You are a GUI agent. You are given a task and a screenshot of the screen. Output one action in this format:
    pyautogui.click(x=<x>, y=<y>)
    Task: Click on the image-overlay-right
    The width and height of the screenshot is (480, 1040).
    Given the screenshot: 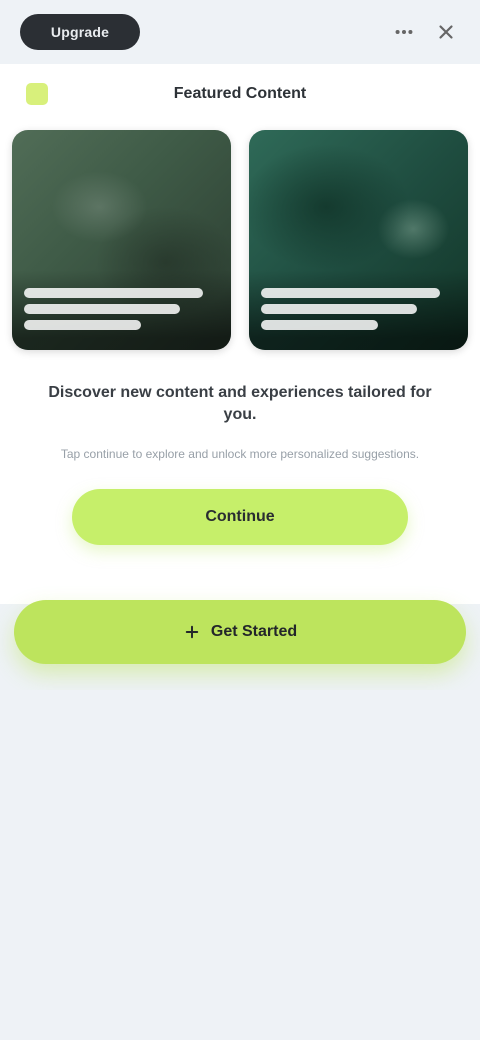 What is the action you would take?
    pyautogui.click(x=358, y=310)
    